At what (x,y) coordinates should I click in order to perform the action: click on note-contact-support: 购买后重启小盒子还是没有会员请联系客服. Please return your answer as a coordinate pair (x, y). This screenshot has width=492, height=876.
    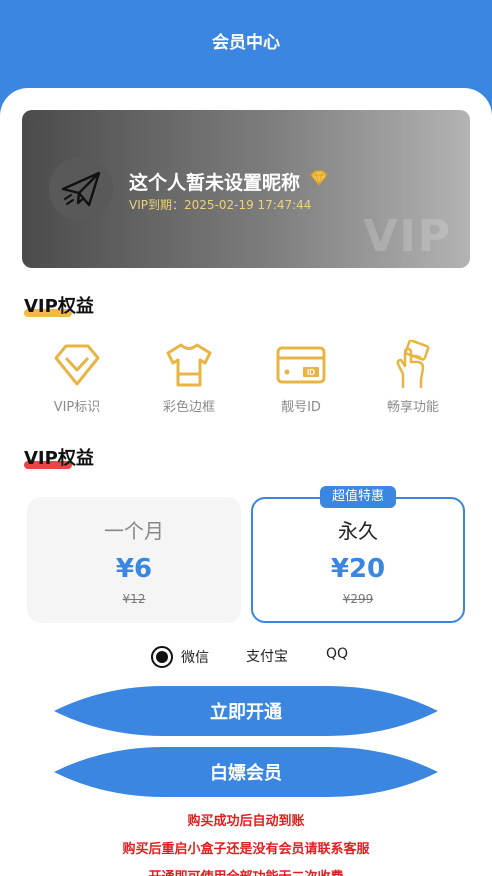
    Looking at the image, I should click on (246, 849).